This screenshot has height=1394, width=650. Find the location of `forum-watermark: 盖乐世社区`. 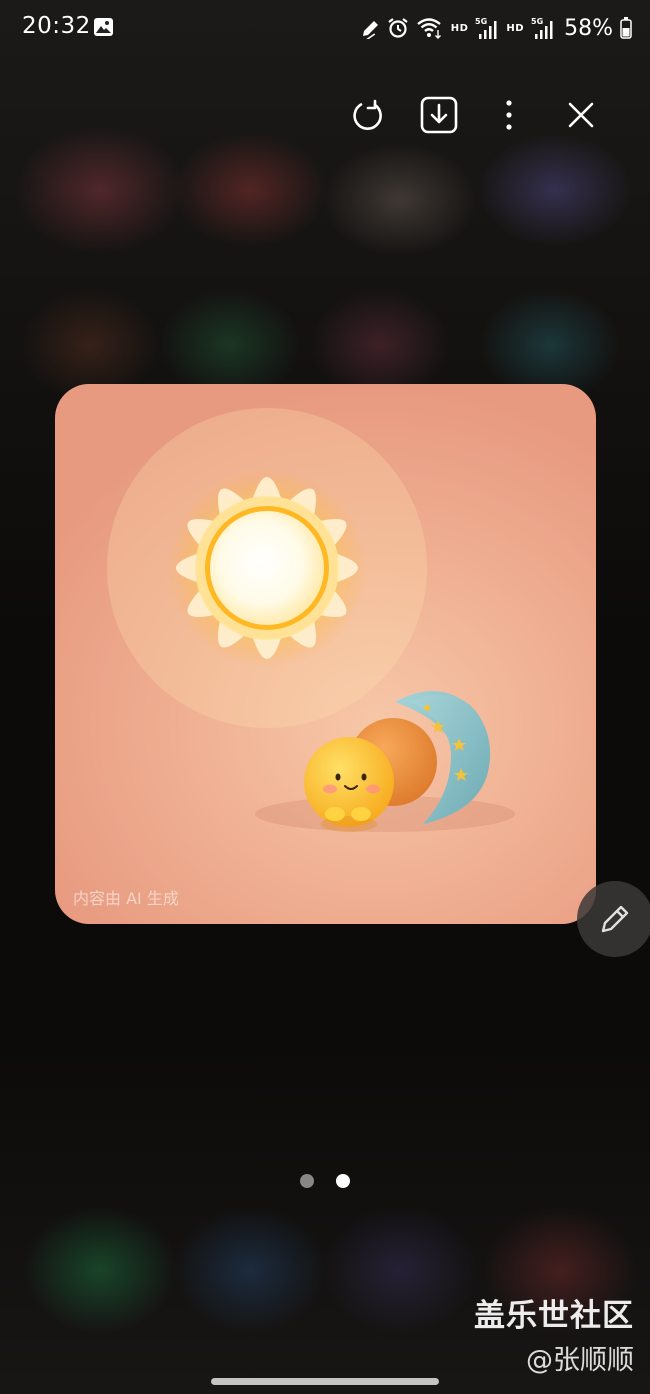

forum-watermark: 盖乐世社区 is located at coordinates (554, 1316).